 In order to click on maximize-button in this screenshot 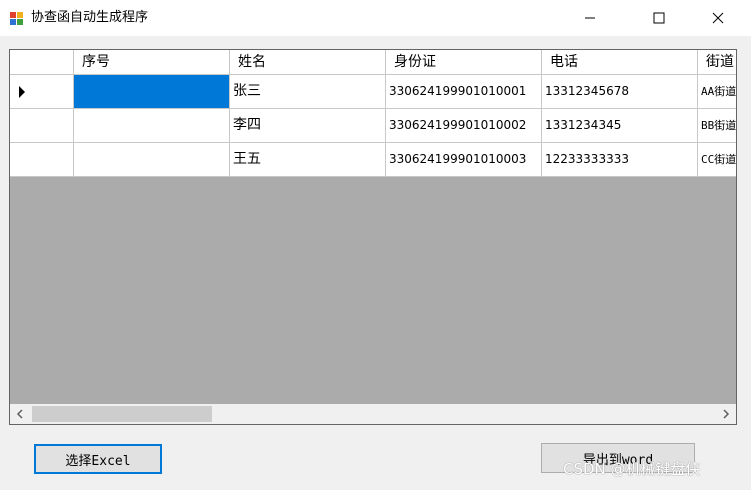, I will do `click(659, 18)`.